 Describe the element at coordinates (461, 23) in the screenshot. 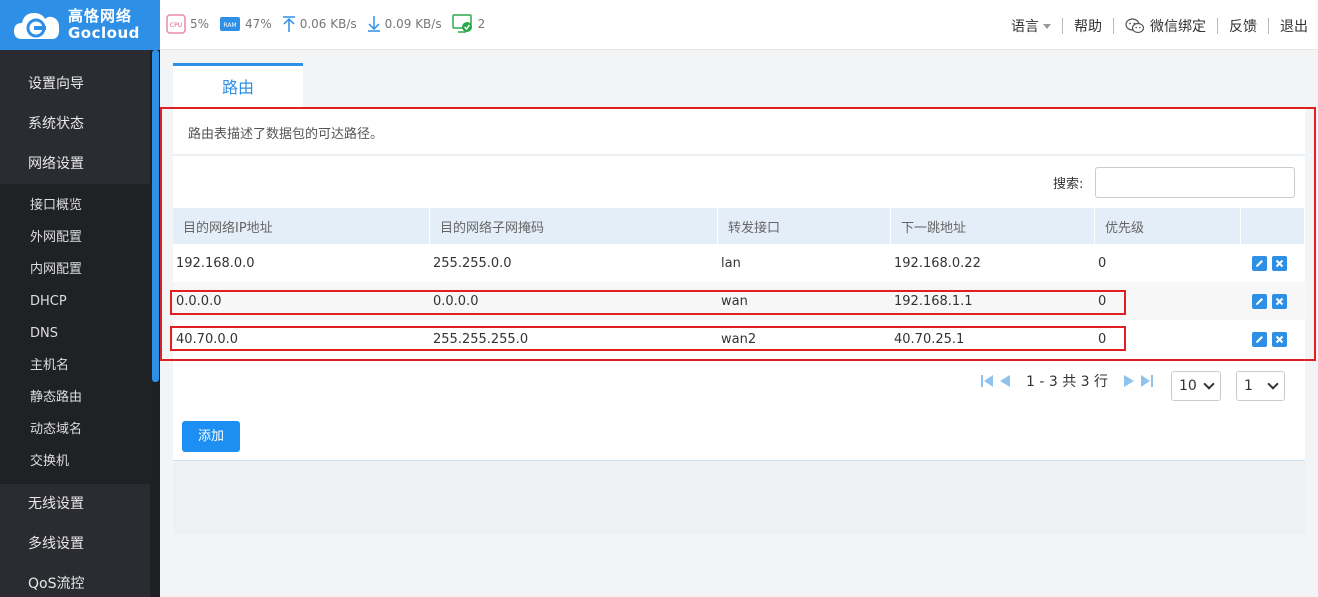

I see `monitor-check-icon` at that location.